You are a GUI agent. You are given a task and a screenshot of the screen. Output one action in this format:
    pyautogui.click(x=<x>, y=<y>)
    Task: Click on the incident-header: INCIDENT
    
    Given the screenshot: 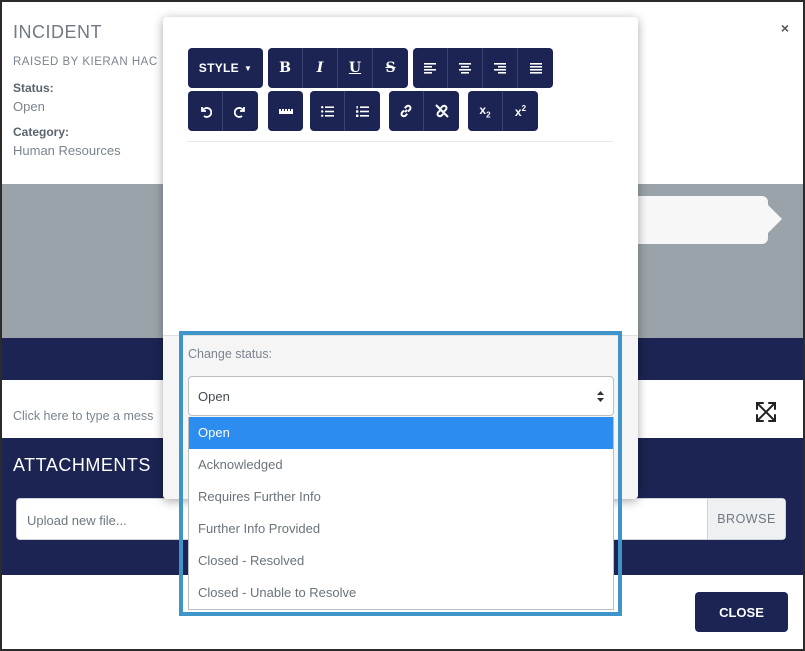 What is the action you would take?
    pyautogui.click(x=57, y=32)
    